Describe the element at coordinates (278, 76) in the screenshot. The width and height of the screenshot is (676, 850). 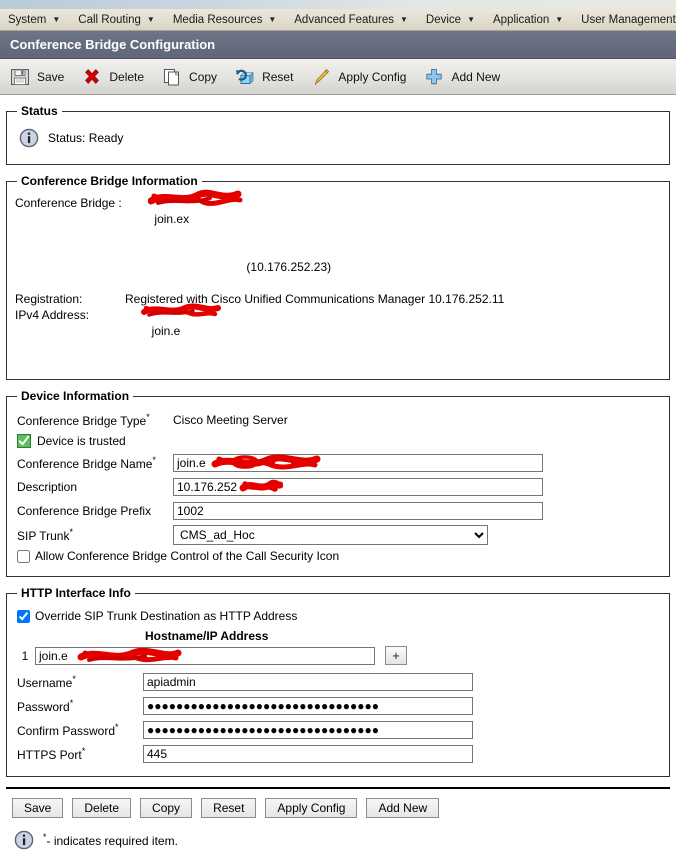
I see `toolbar-reset-label: Reset` at that location.